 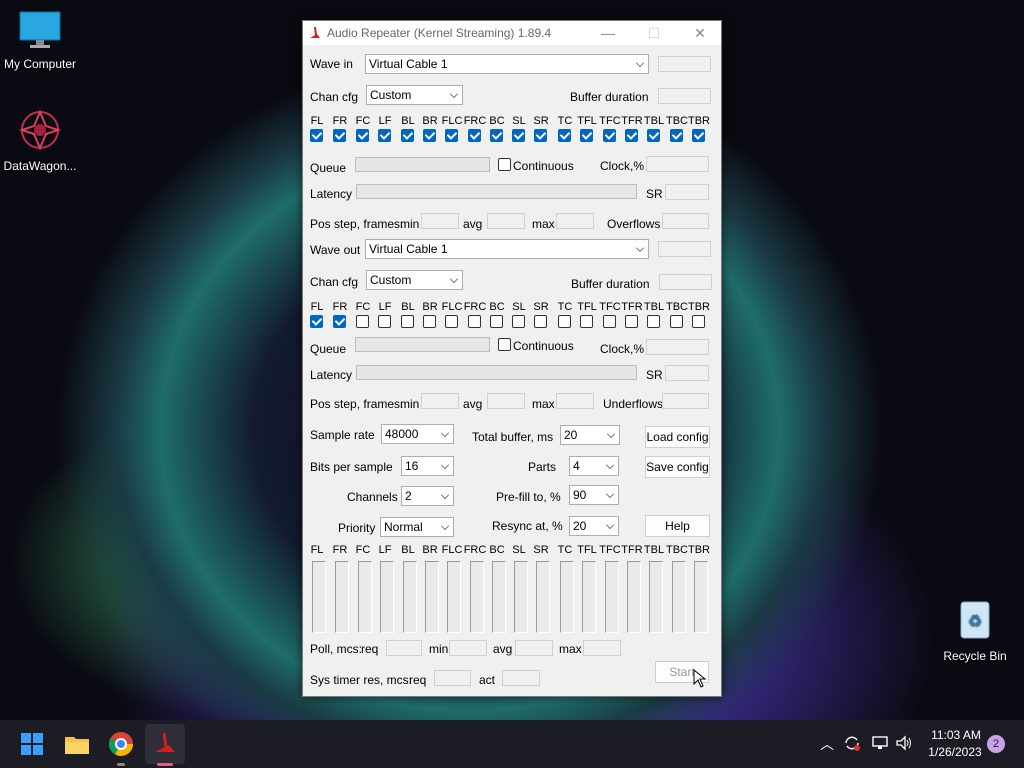 I want to click on wave-out-continuous-checkbox, so click(x=504, y=344).